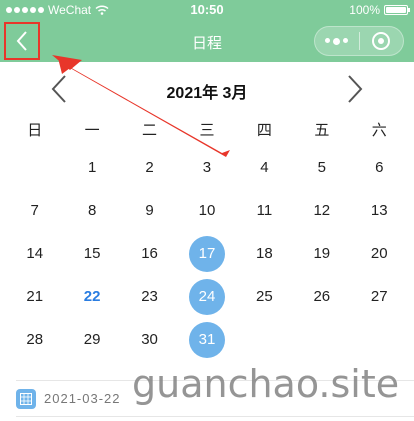 The height and width of the screenshot is (421, 414). I want to click on day-cell: 16, so click(149, 253).